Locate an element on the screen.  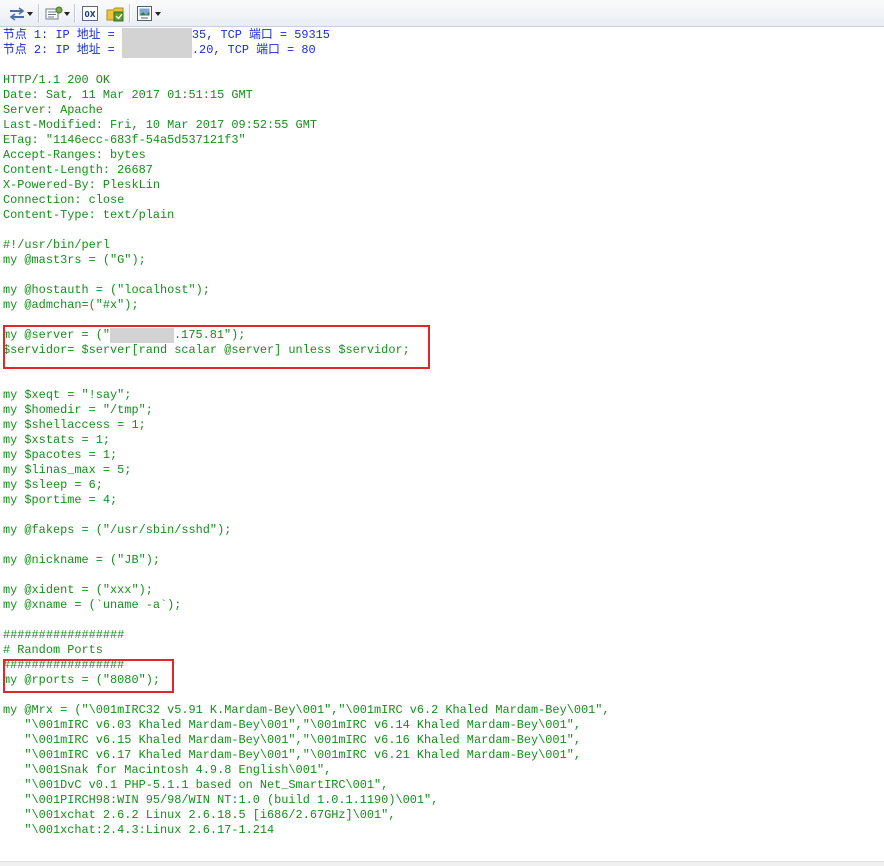
http-header-line: X-Powered-By: PleskLin is located at coordinates (81, 185).